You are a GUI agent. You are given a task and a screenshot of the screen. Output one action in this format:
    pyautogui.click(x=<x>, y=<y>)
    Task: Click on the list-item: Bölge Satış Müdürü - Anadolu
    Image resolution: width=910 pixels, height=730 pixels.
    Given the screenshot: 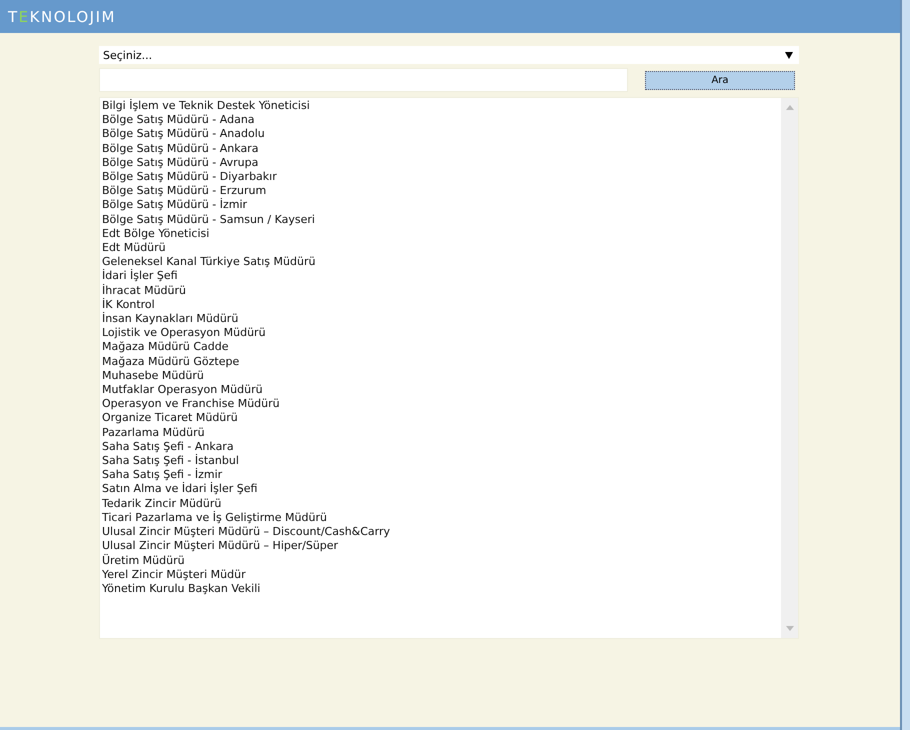 What is the action you would take?
    pyautogui.click(x=440, y=134)
    